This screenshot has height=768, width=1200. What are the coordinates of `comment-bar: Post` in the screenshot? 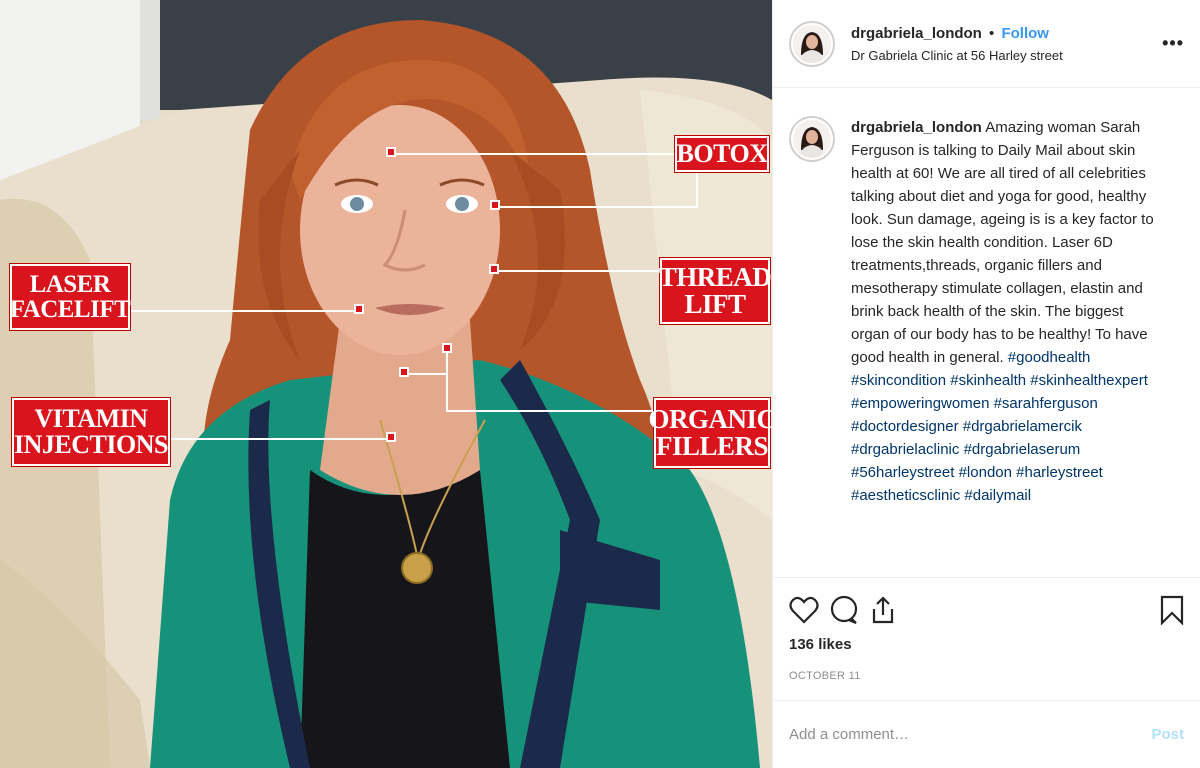 It's located at (986, 734).